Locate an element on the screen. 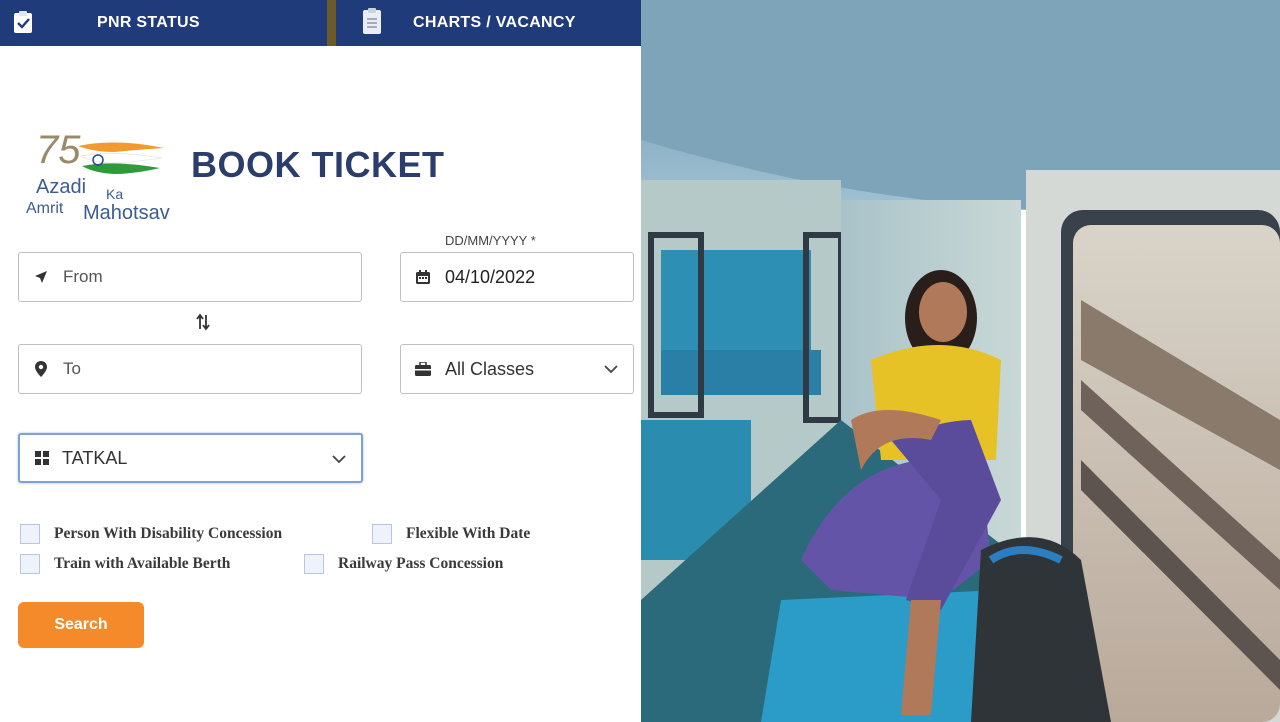  checkbox-available-berth: Train with Available Berth is located at coordinates (125, 564).